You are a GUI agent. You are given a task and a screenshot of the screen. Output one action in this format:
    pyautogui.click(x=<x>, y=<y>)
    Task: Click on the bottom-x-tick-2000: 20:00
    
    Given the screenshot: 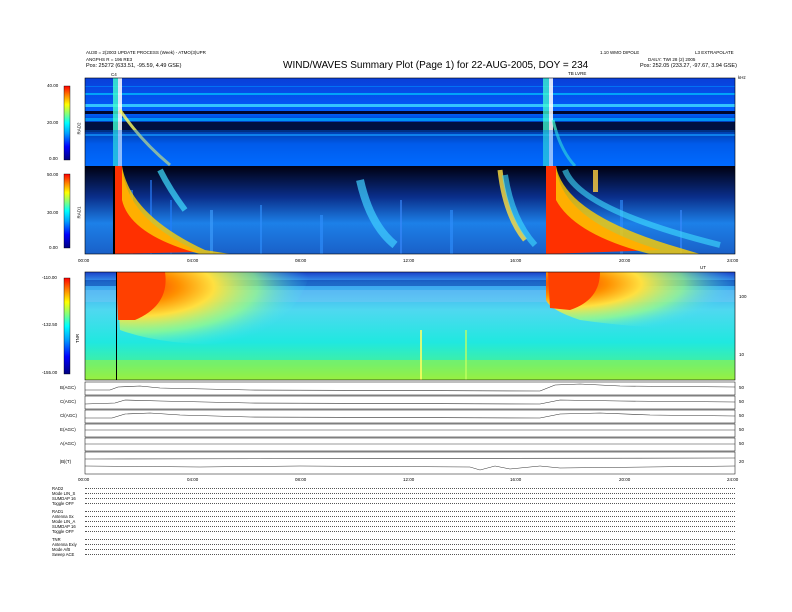 What is the action you would take?
    pyautogui.click(x=625, y=479)
    